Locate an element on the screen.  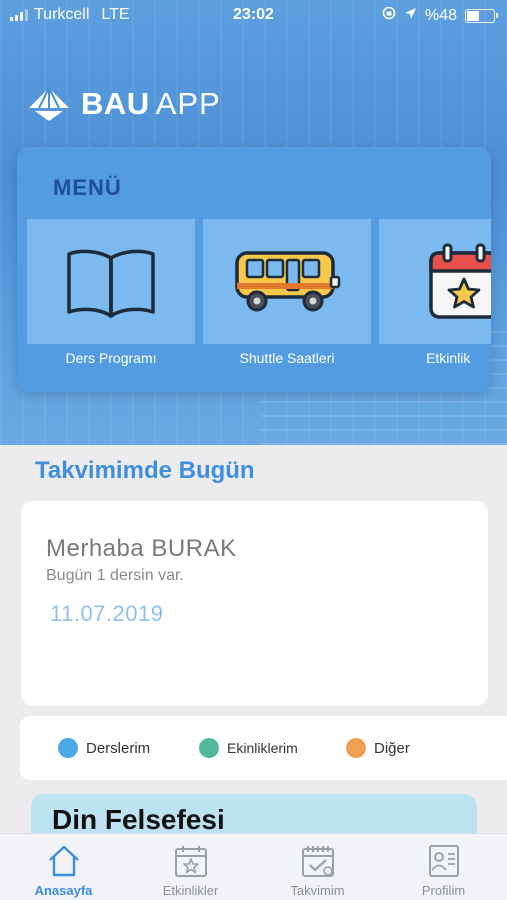
menu-item-ders-programi: Ders Programı is located at coordinates (111, 299).